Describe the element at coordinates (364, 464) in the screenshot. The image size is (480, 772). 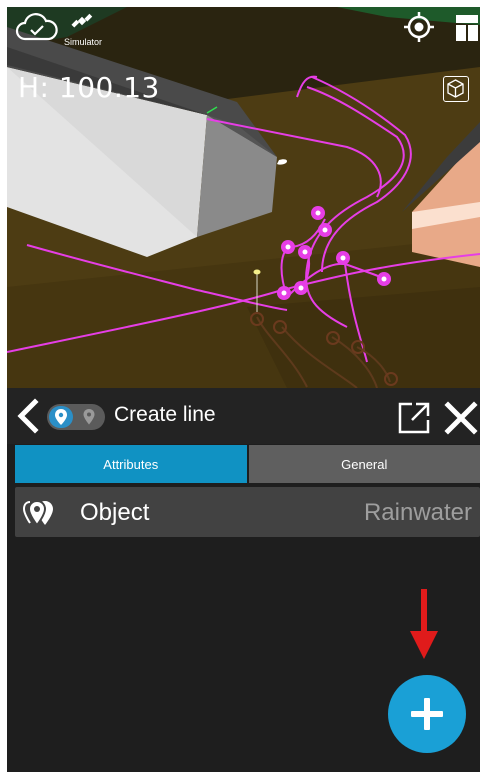
I see `tab-general: General` at that location.